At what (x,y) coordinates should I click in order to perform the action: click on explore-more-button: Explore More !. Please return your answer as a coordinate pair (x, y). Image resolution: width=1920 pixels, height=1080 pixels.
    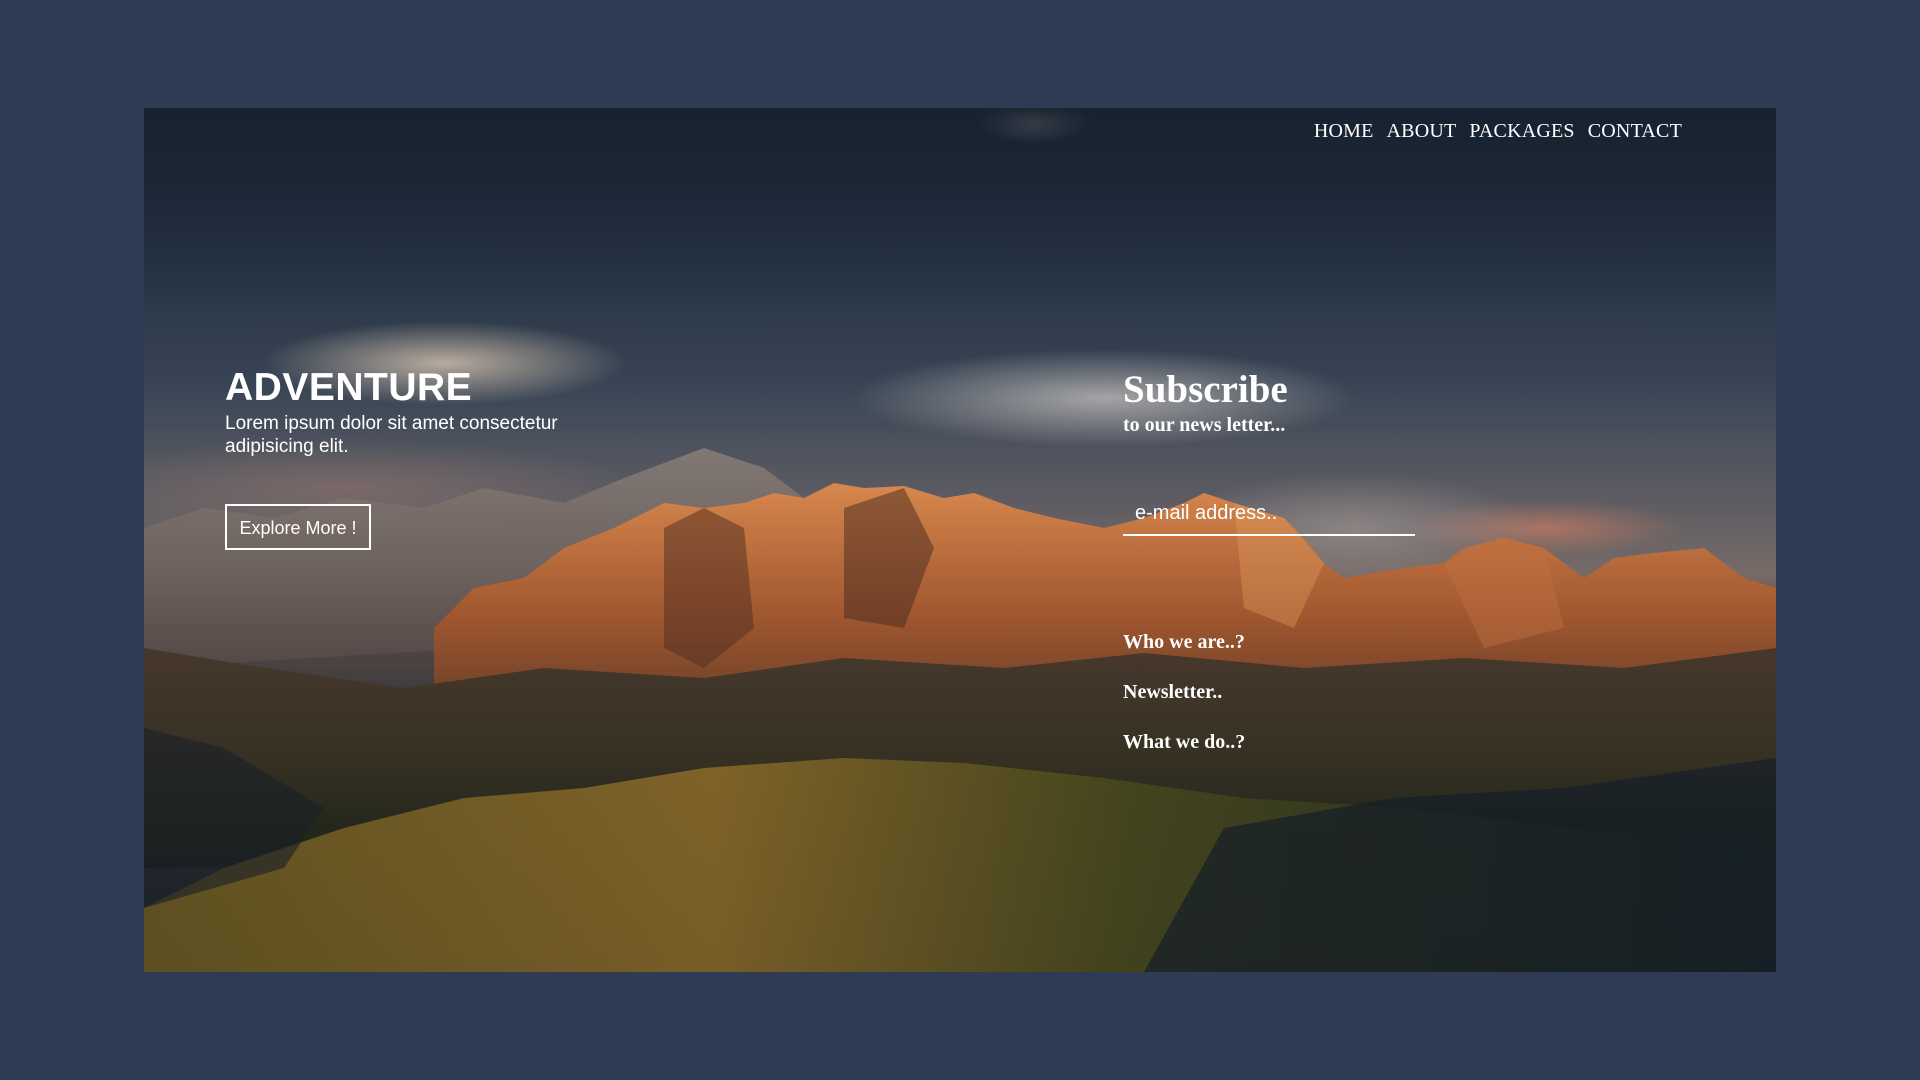
    Looking at the image, I should click on (298, 527).